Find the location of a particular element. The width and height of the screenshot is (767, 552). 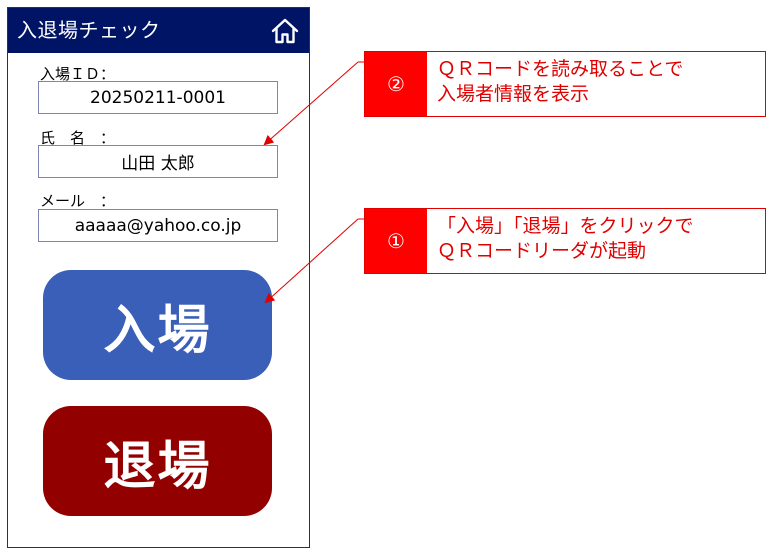

callout-arrows is located at coordinates (313, 182).